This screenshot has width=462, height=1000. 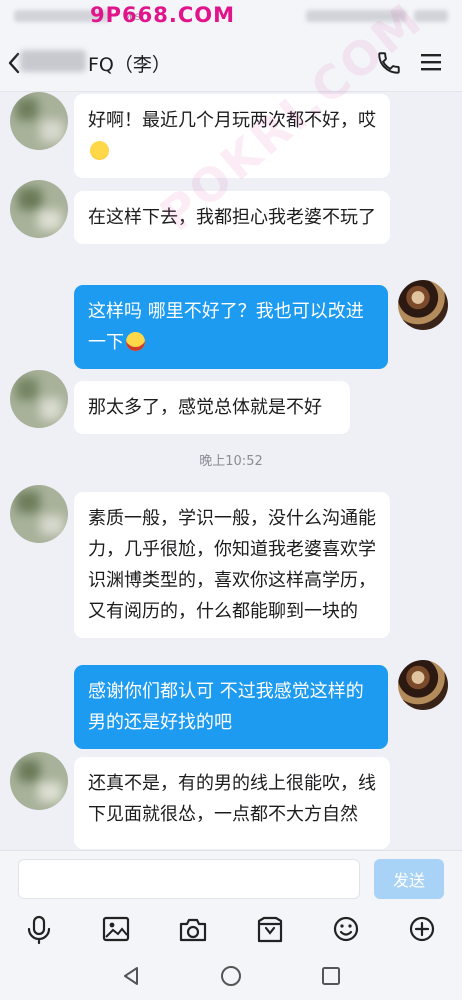 I want to click on message-text: 好啊！最近几个月玩两次都不好，哎, so click(x=232, y=120).